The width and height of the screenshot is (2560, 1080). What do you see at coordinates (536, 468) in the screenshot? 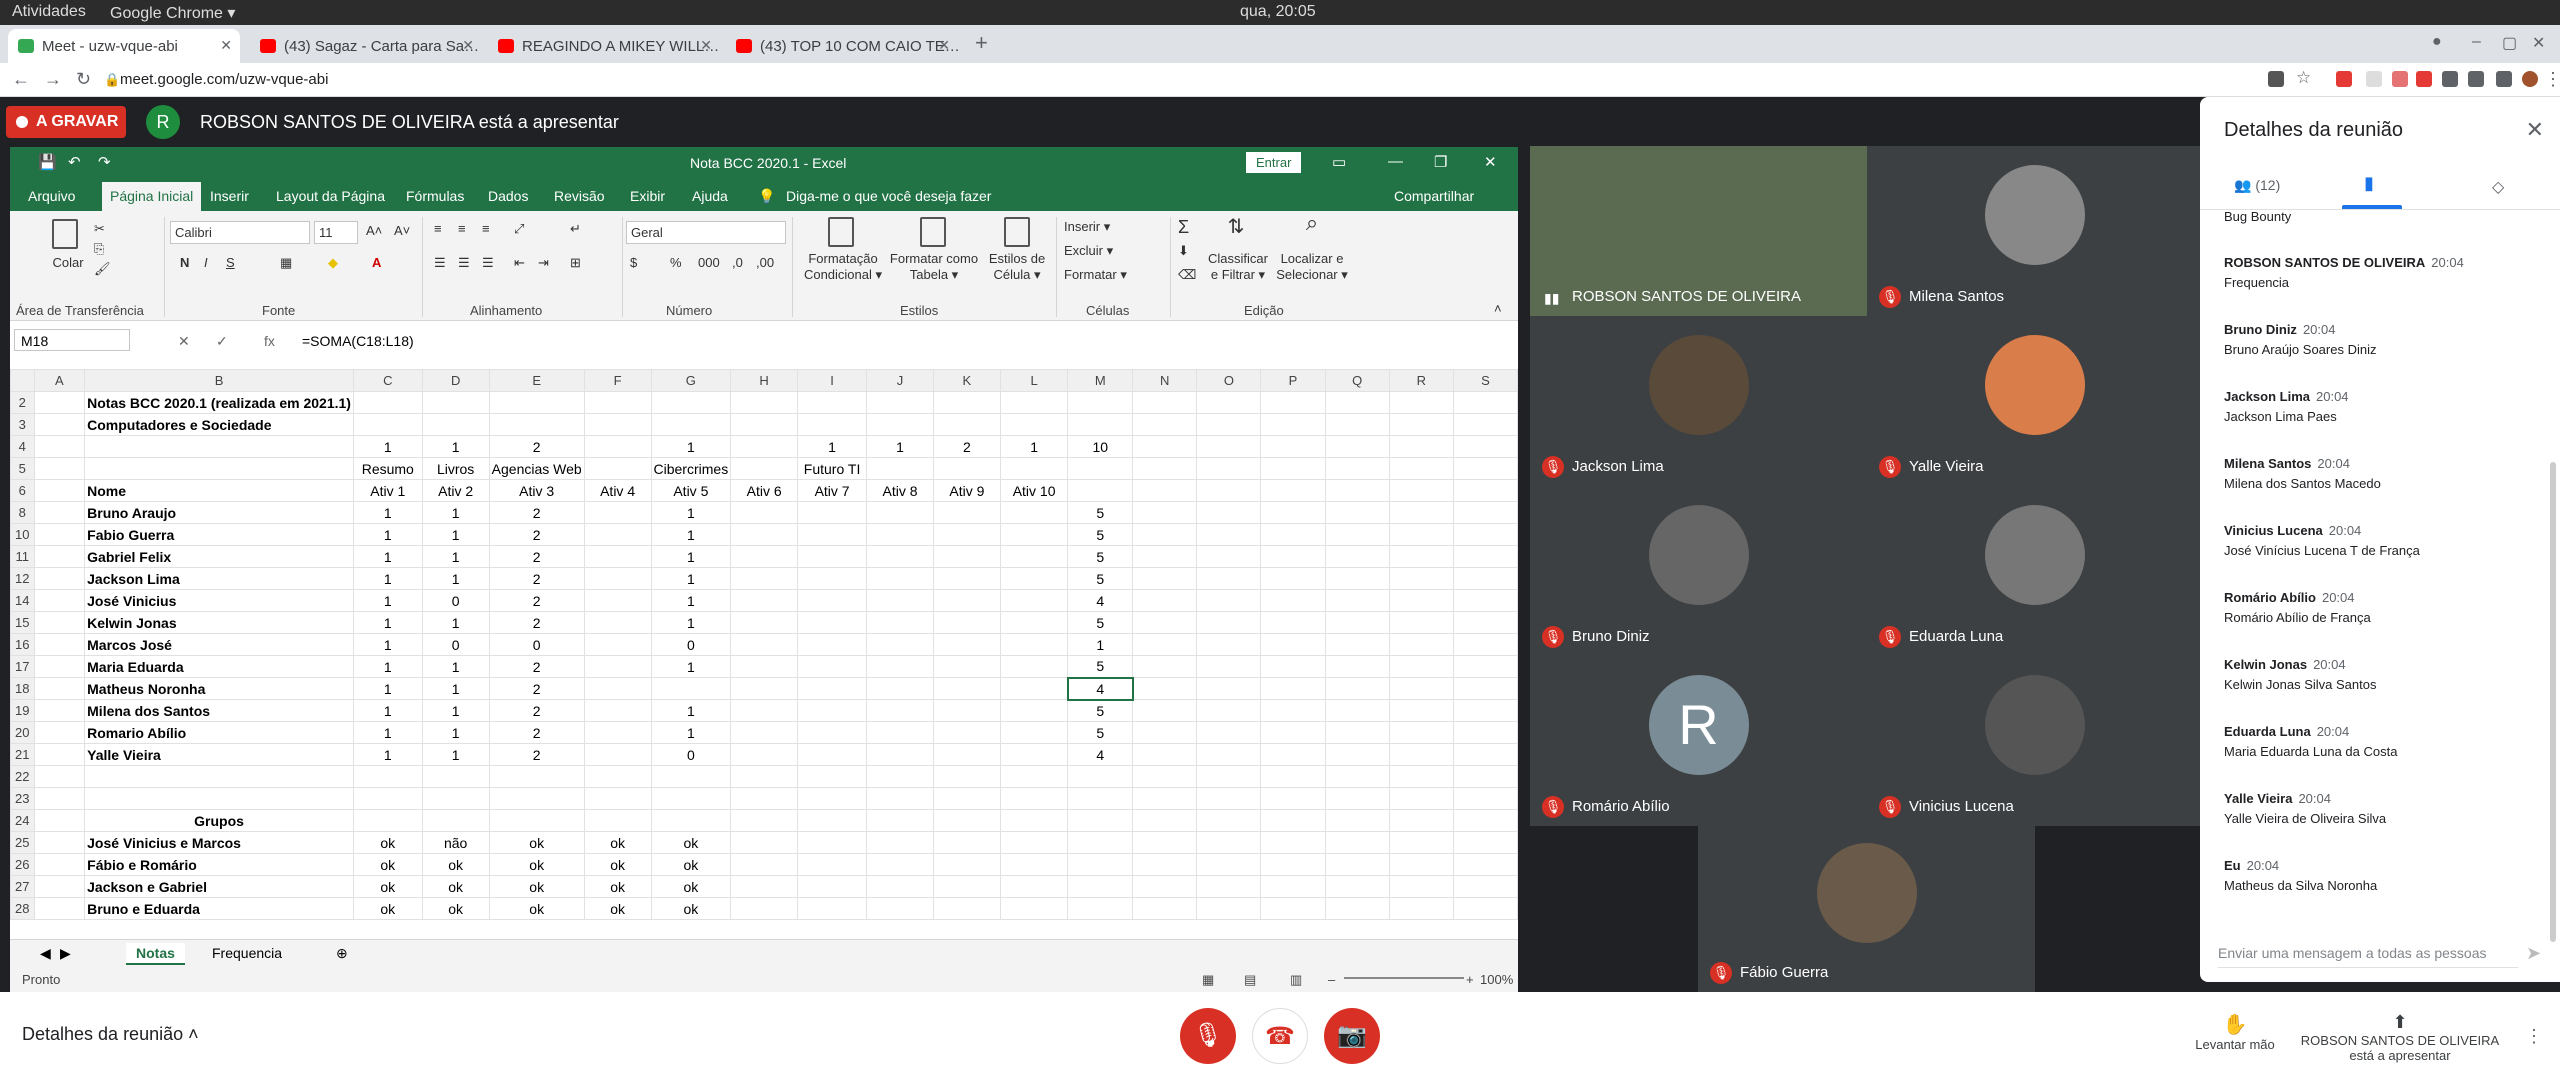
I see `cell: Agencias Web` at bounding box center [536, 468].